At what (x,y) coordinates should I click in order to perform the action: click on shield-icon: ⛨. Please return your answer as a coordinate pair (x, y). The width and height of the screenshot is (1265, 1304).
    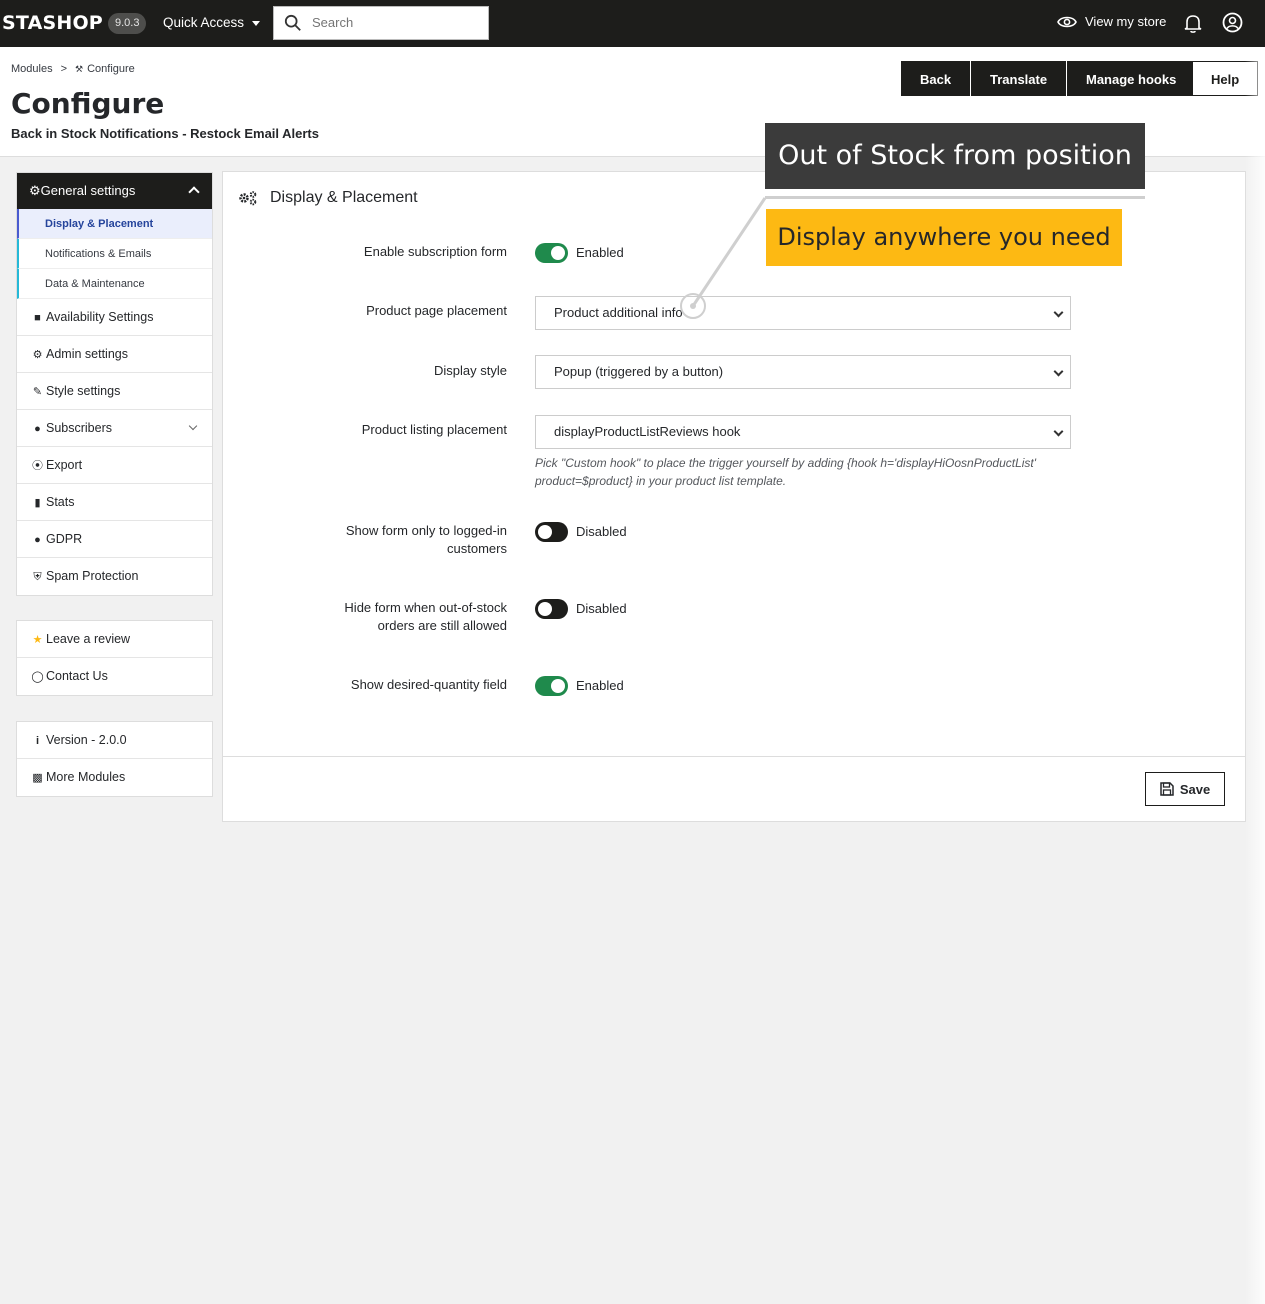
    Looking at the image, I should click on (37, 577).